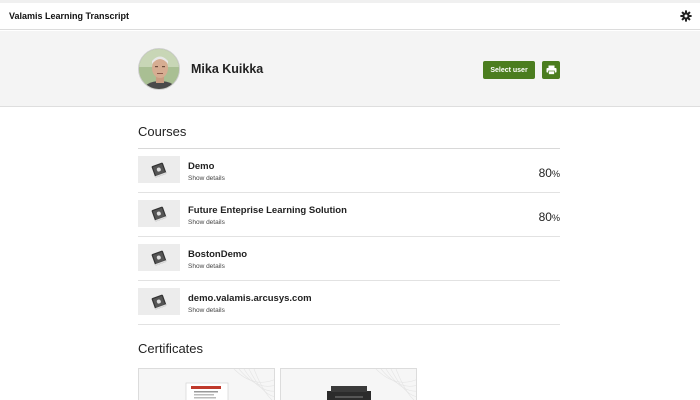  What do you see at coordinates (349, 303) in the screenshot?
I see `list-item: demo.valamis.arcusys.com Show details` at bounding box center [349, 303].